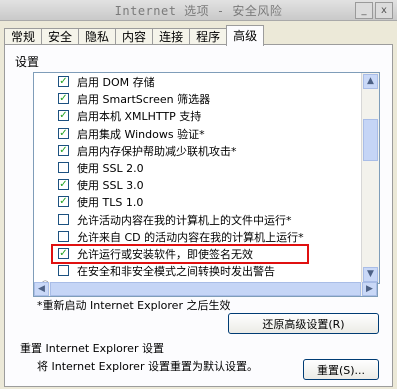 The image size is (397, 389). I want to click on horizontal-scroll-thumb, so click(205, 289).